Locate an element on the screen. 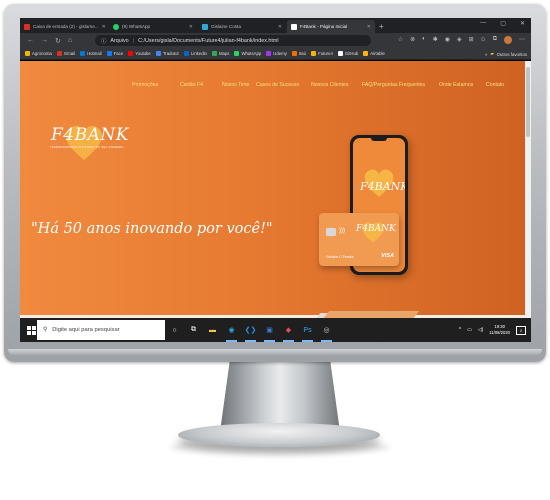 The width and height of the screenshot is (550, 500). new-tab-button: + is located at coordinates (381, 27).